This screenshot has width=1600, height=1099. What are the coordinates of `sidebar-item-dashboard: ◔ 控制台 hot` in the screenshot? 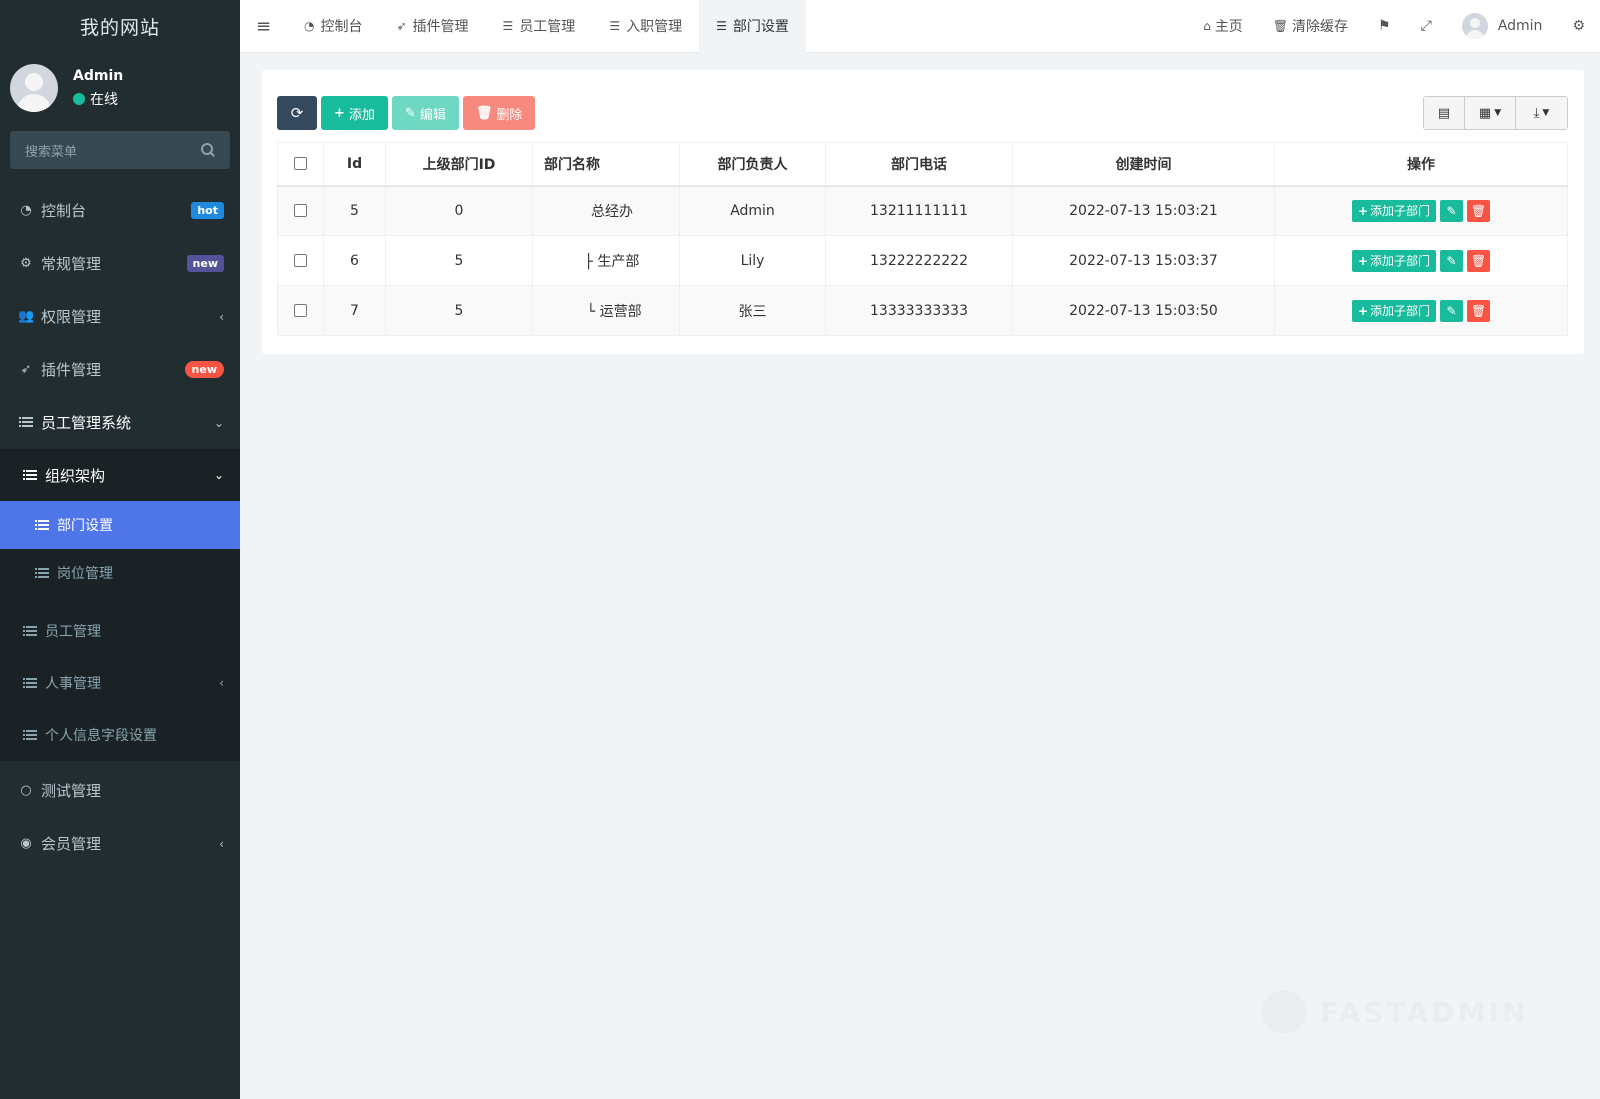 It's located at (120, 210).